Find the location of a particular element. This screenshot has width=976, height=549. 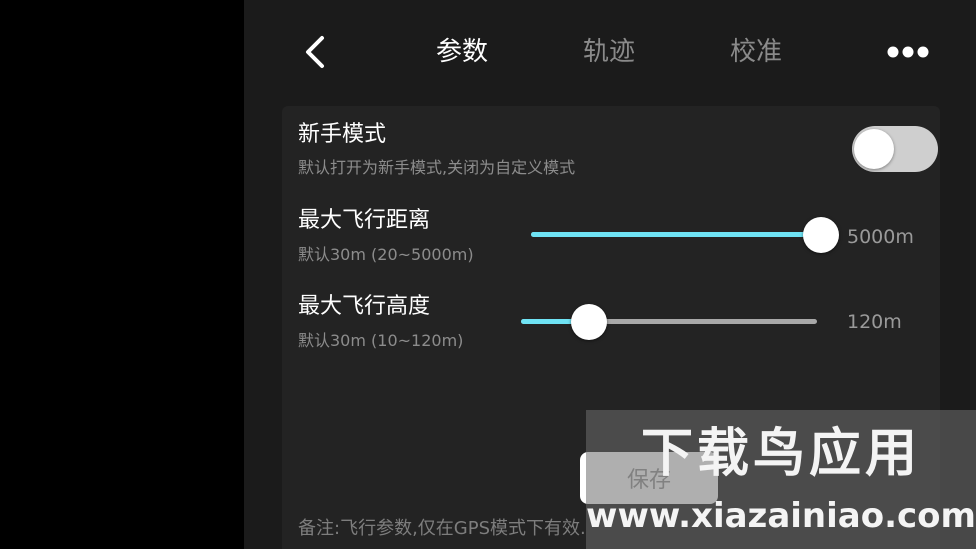

novice-mode-subtitle: 默认打开为新手模式,关闭为自定义模式 is located at coordinates (437, 167).